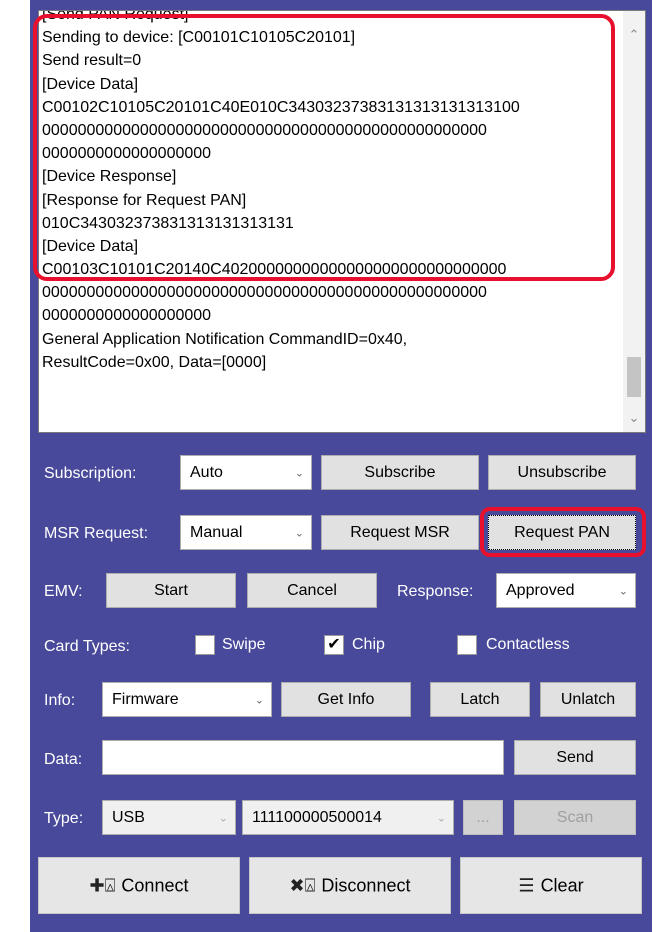 The width and height of the screenshot is (672, 932). I want to click on request-msr-button: Request MSR, so click(400, 532).